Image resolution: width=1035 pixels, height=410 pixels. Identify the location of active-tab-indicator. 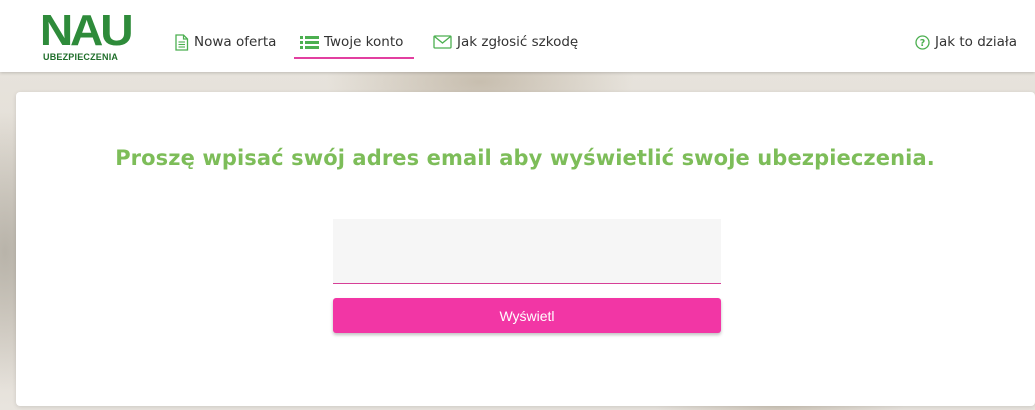
(354, 58).